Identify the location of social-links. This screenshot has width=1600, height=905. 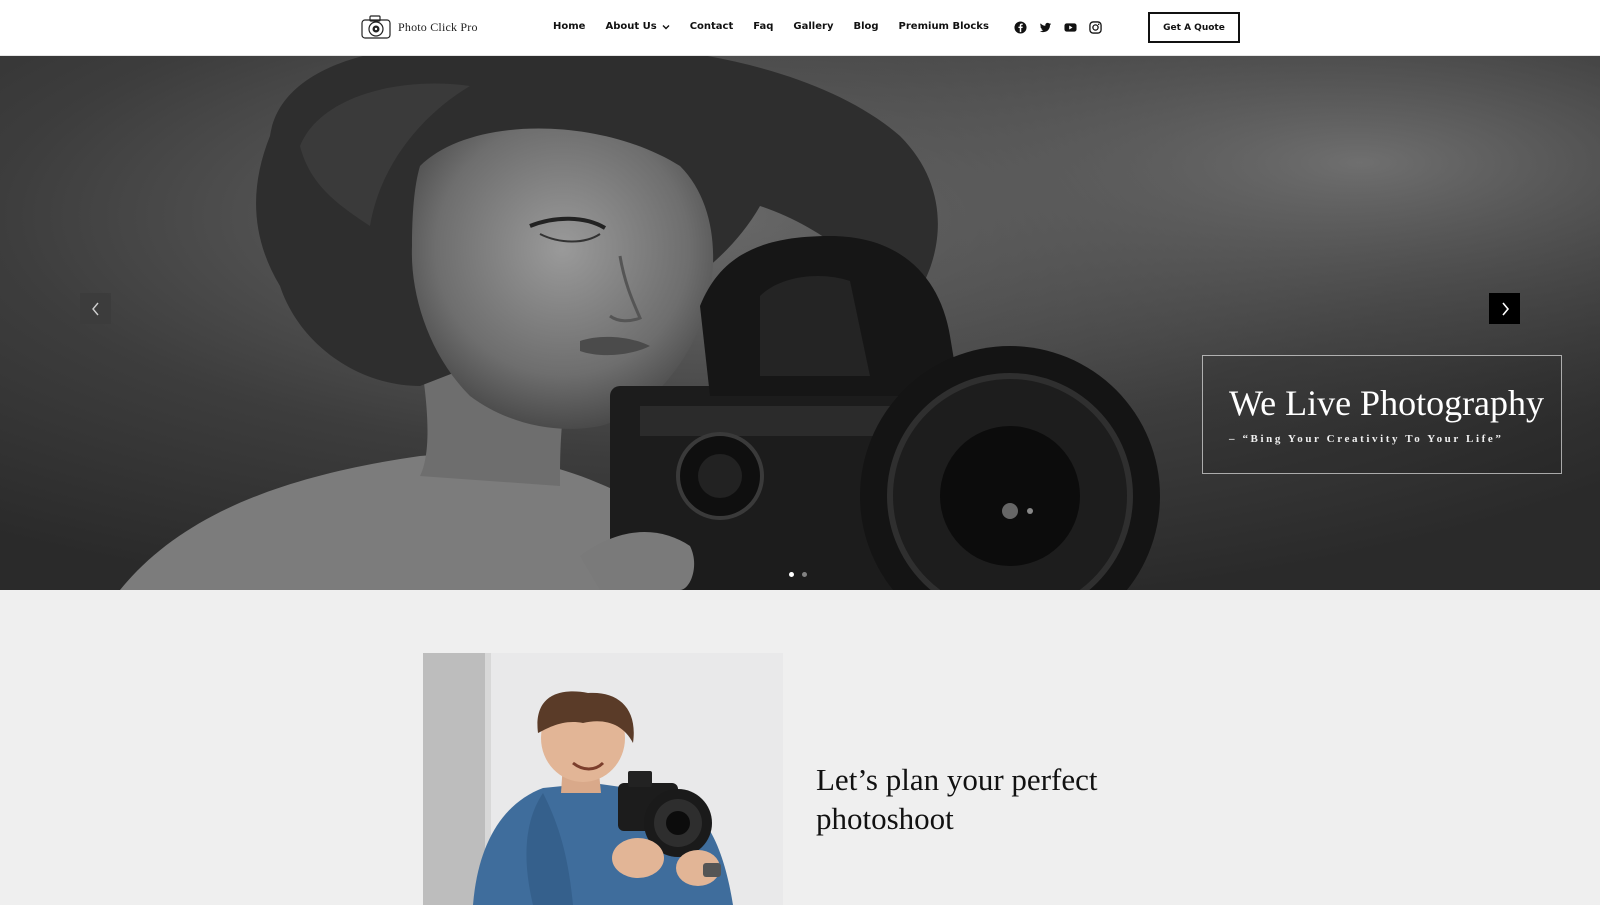
(1058, 27).